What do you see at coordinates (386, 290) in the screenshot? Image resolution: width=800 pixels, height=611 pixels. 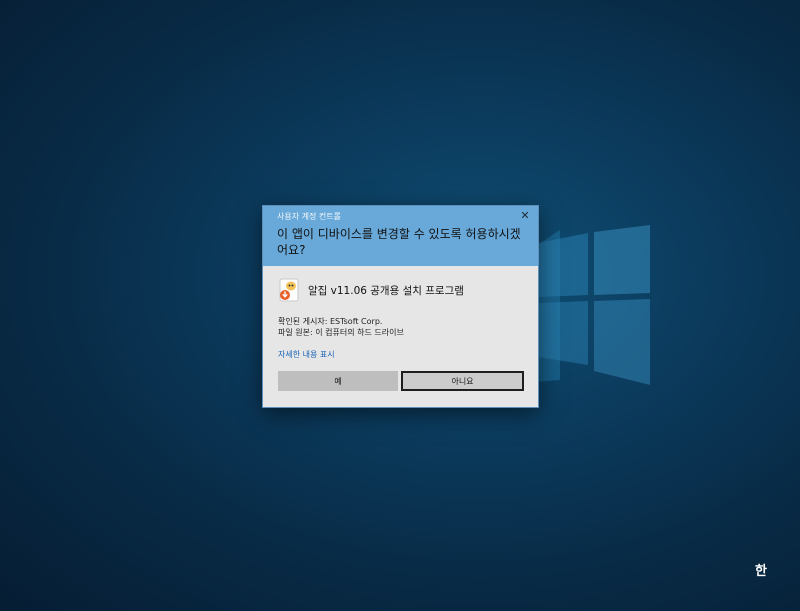 I see `app-name: 알집 v11.06 공개용 설치 프로그램` at bounding box center [386, 290].